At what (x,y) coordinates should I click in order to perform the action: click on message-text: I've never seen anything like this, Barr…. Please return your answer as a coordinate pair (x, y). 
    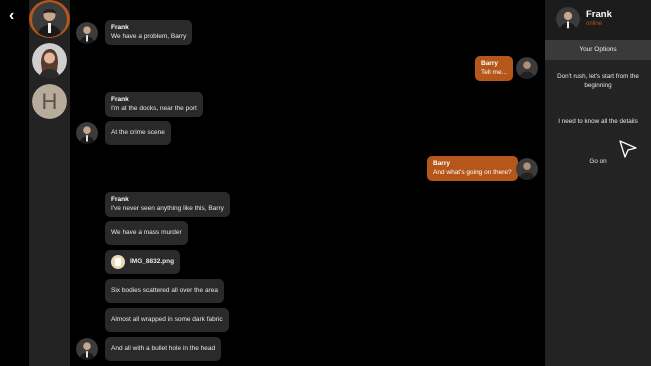
    Looking at the image, I should click on (167, 208).